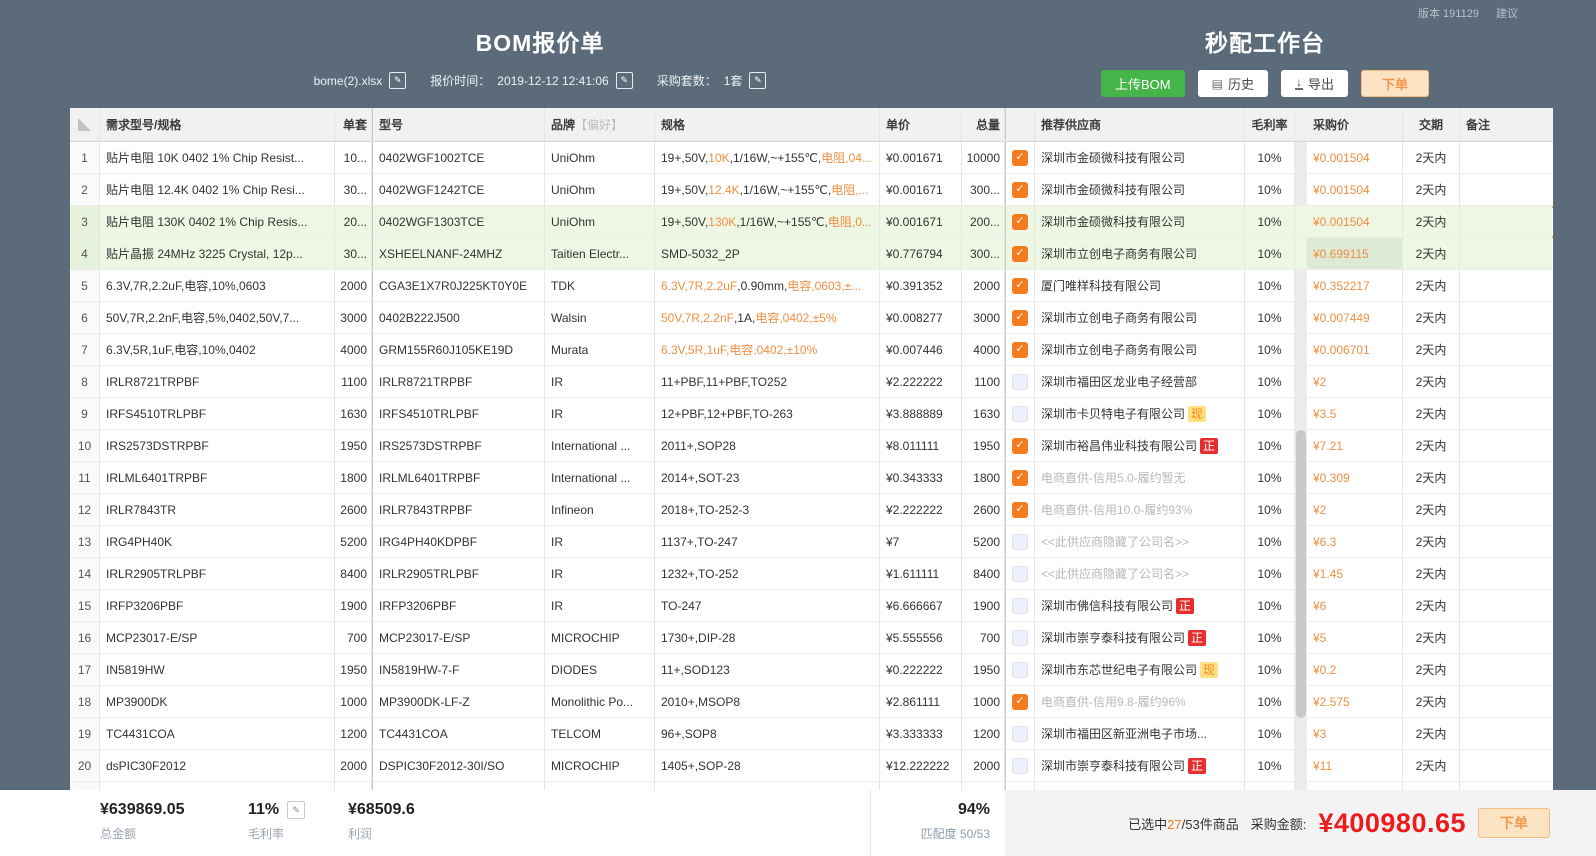  What do you see at coordinates (1355, 286) in the screenshot?
I see `cell-purchase-price: ¥0.352217` at bounding box center [1355, 286].